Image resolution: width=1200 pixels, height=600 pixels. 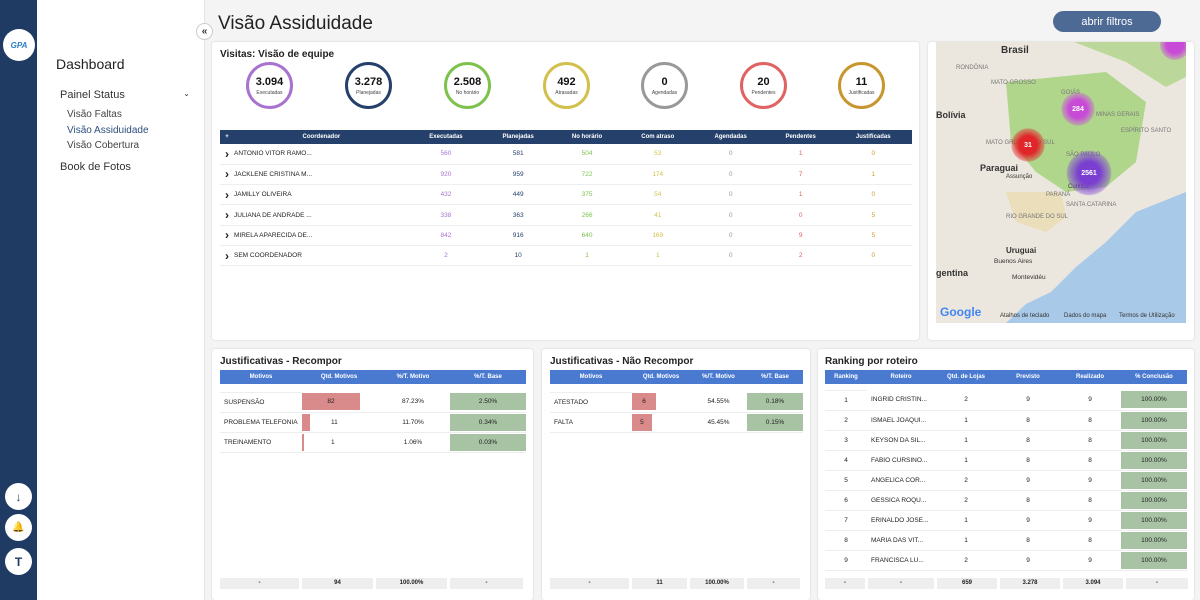 What do you see at coordinates (1024, 316) in the screenshot?
I see `map-keyboard-shortcuts-link: Atalhos de teclado` at bounding box center [1024, 316].